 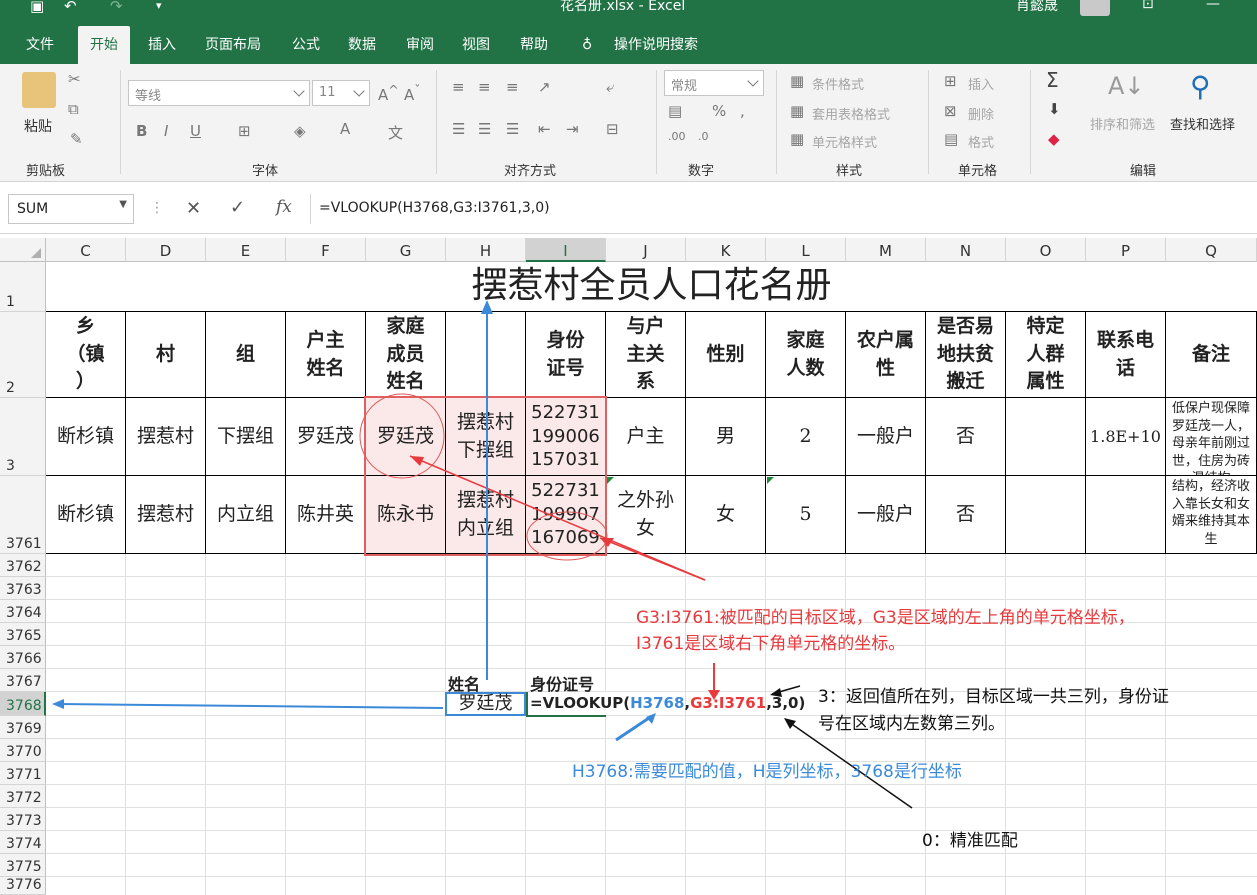 I want to click on column-index-annotation-line1: 3：返回值所在列，目标区域一共三列，身份证, so click(x=993, y=697).